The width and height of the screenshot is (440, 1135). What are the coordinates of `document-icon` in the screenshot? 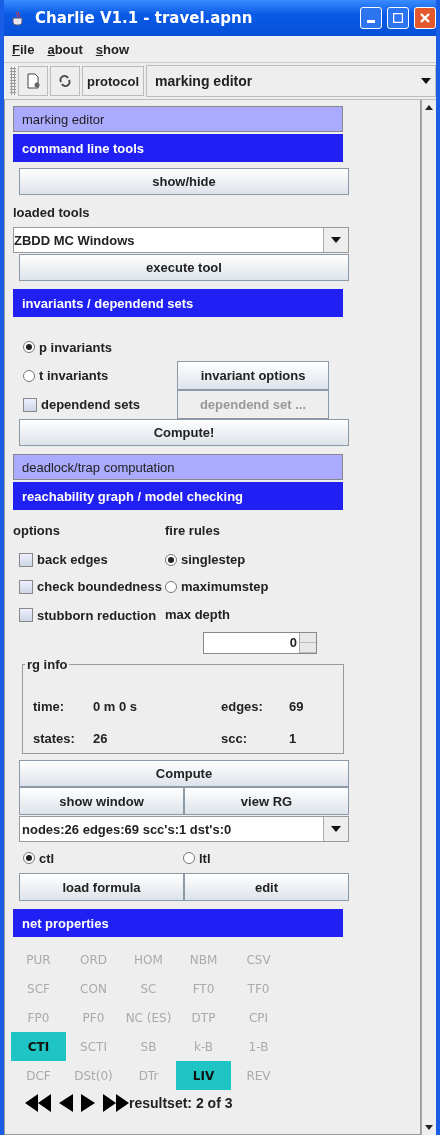 It's located at (33, 81).